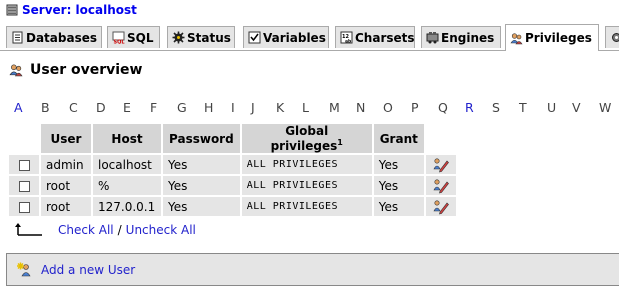  Describe the element at coordinates (24, 138) in the screenshot. I see `select-column-header` at that location.